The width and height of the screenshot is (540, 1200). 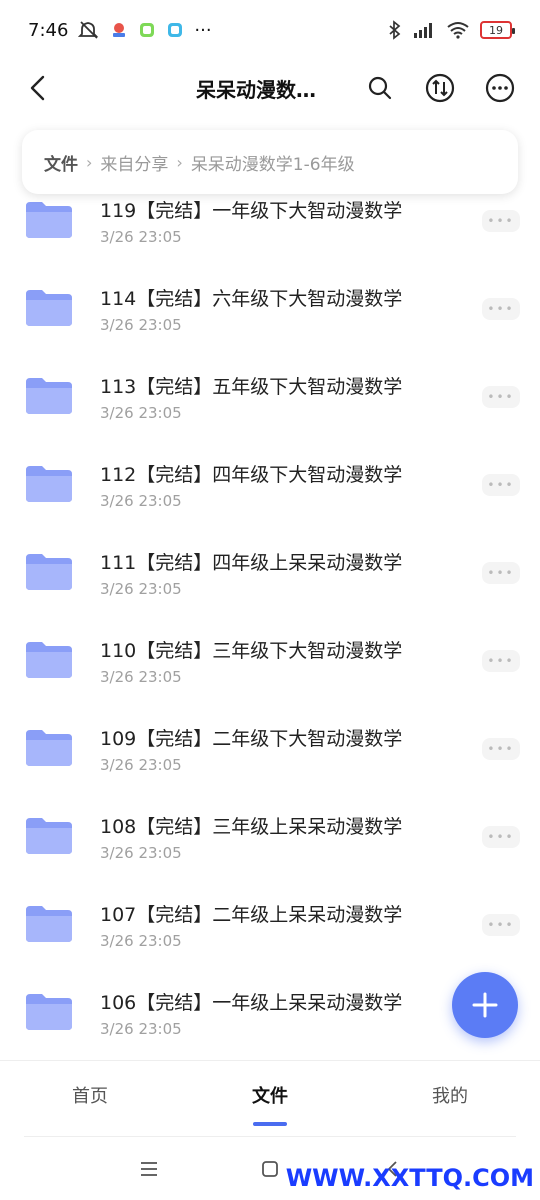 I want to click on tab-files: 文件, so click(x=270, y=1095).